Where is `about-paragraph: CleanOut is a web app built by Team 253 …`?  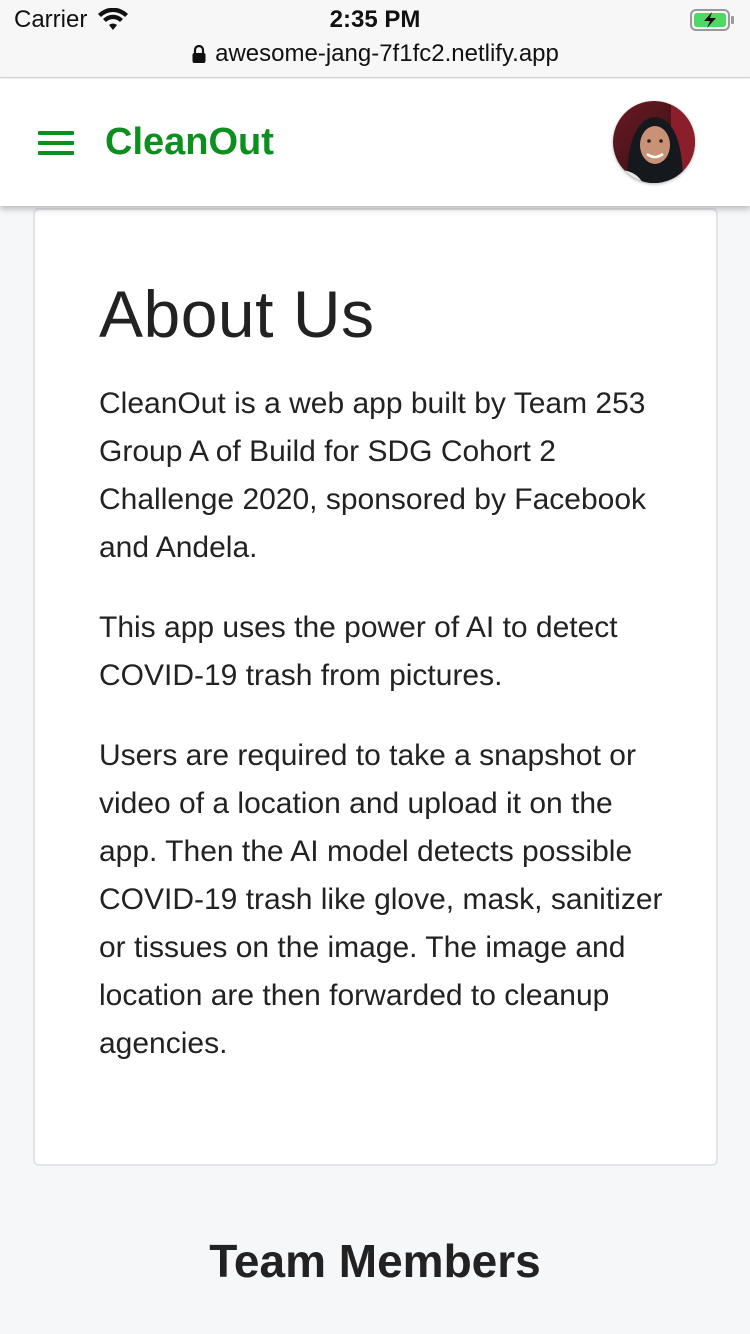 about-paragraph: CleanOut is a web app built by Team 253 … is located at coordinates (373, 475).